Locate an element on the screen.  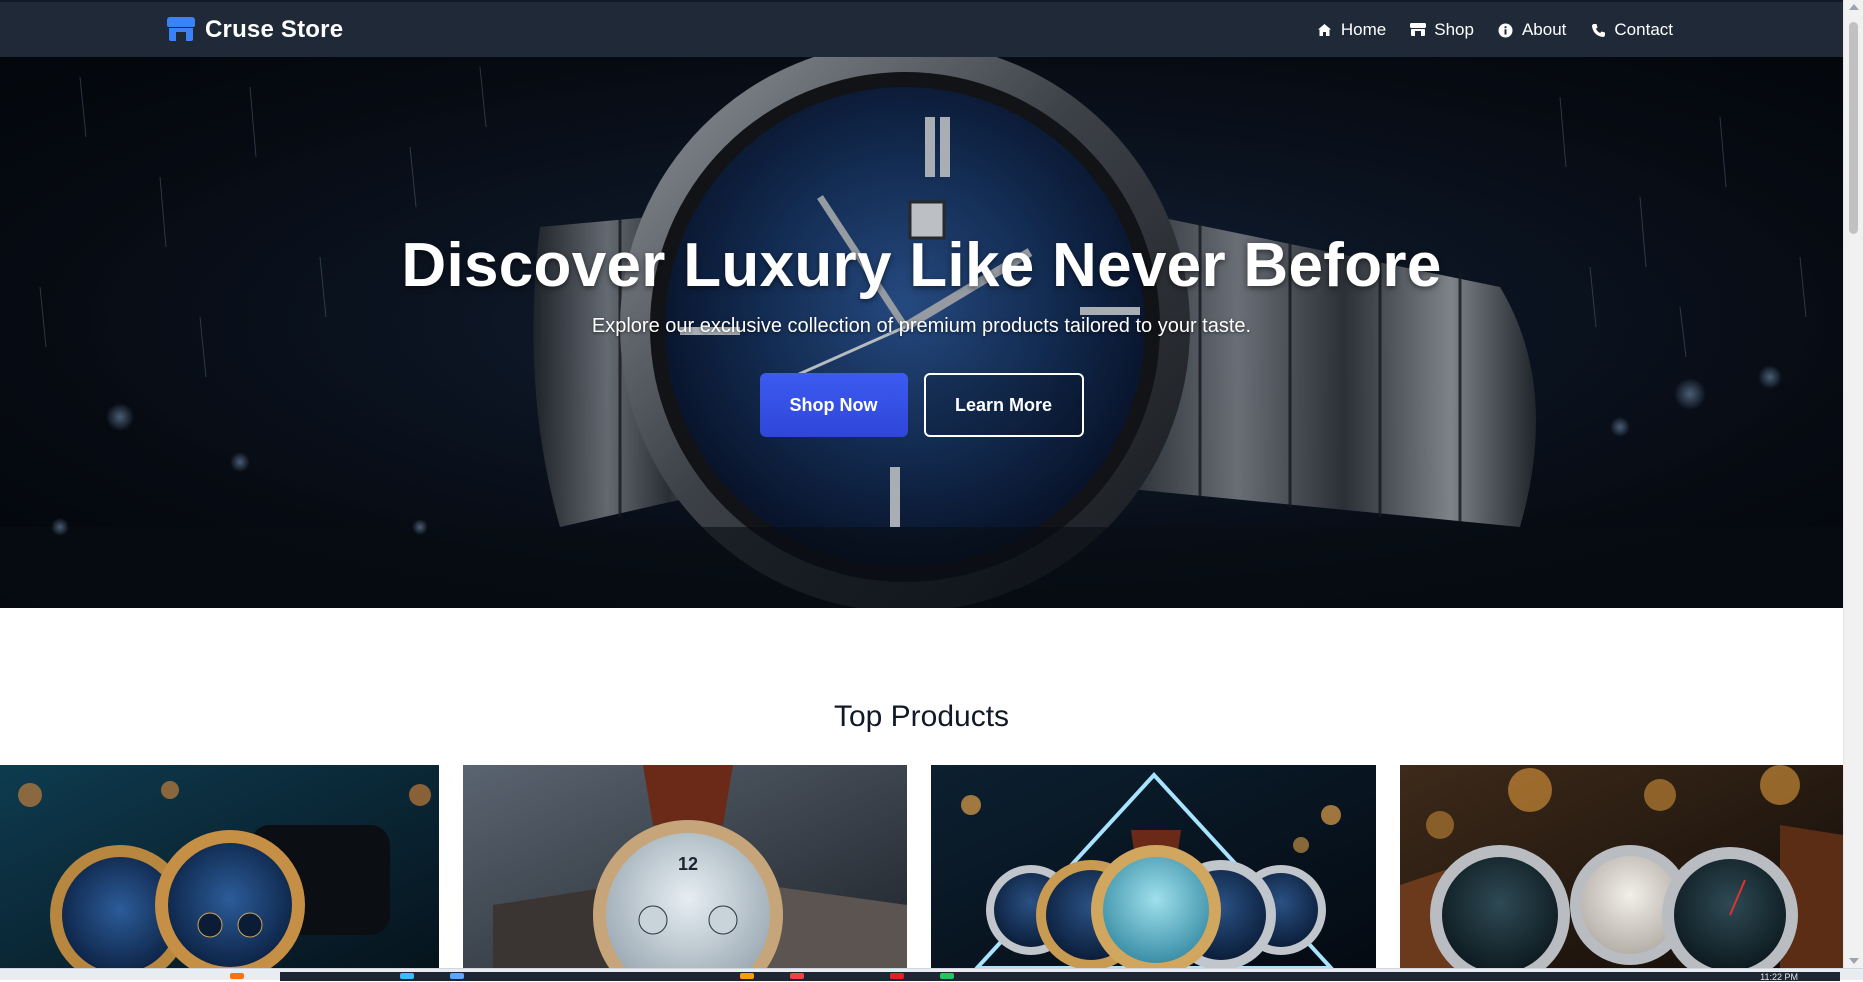
scroll-down-arrow-icon is located at coordinates (1854, 961).